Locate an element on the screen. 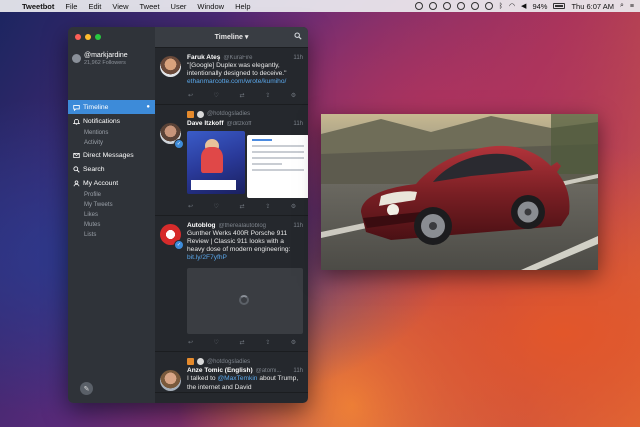  volume-icon: ◀ is located at coordinates (523, 6).